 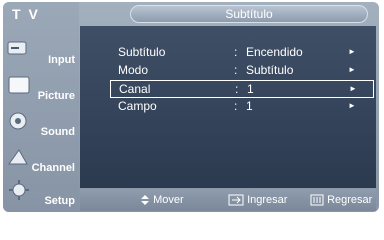 I want to click on sidebar-item-label: Picture, so click(x=56, y=96).